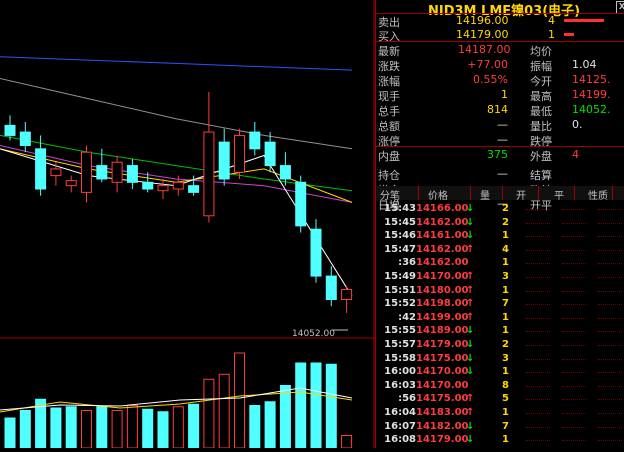 The height and width of the screenshot is (452, 624). What do you see at coordinates (400, 208) in the screenshot?
I see `trade-time: 15:43` at bounding box center [400, 208].